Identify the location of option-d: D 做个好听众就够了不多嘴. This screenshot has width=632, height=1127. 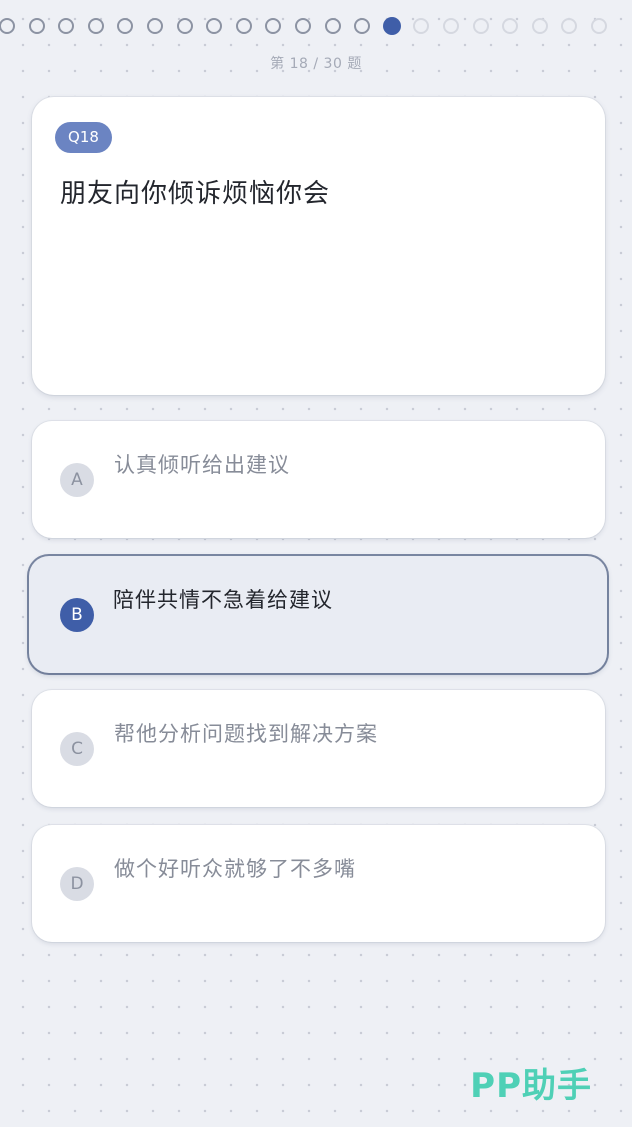
(318, 883).